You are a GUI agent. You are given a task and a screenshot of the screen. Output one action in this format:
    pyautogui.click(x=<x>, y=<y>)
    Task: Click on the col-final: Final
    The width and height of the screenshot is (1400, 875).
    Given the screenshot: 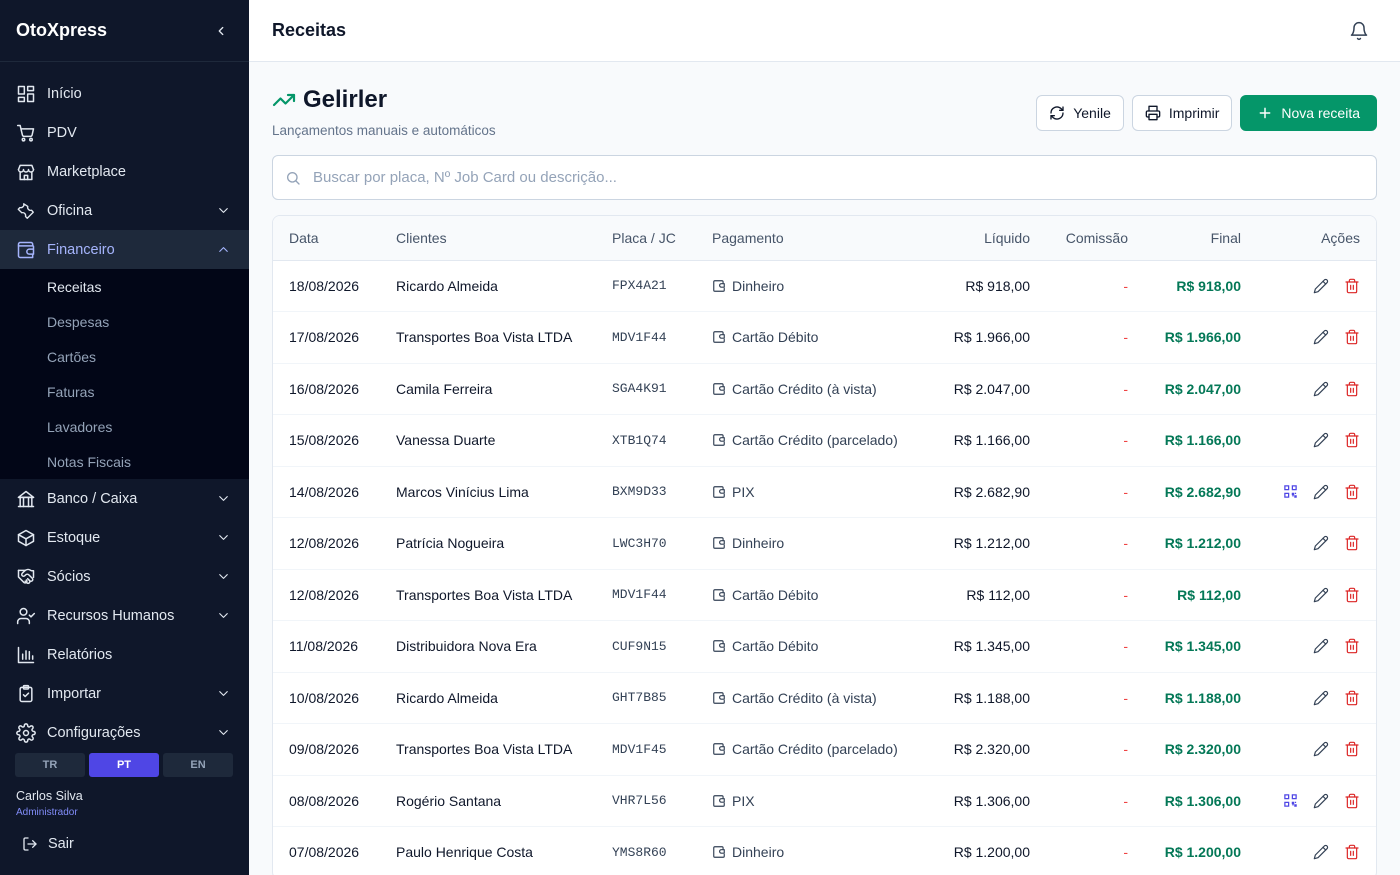 What is the action you would take?
    pyautogui.click(x=1184, y=238)
    